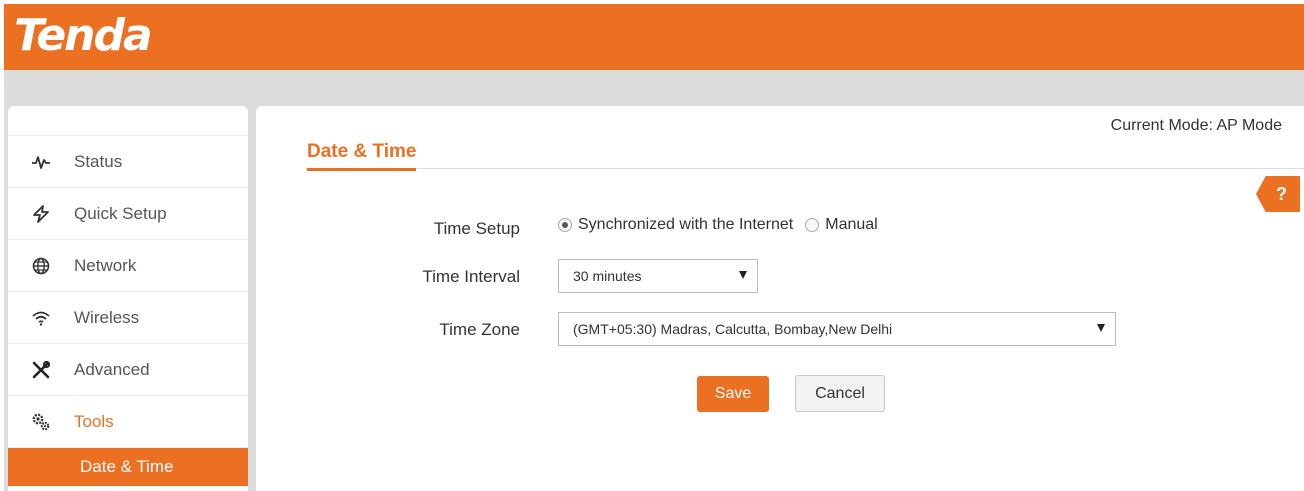  I want to click on lightning-icon, so click(41, 213).